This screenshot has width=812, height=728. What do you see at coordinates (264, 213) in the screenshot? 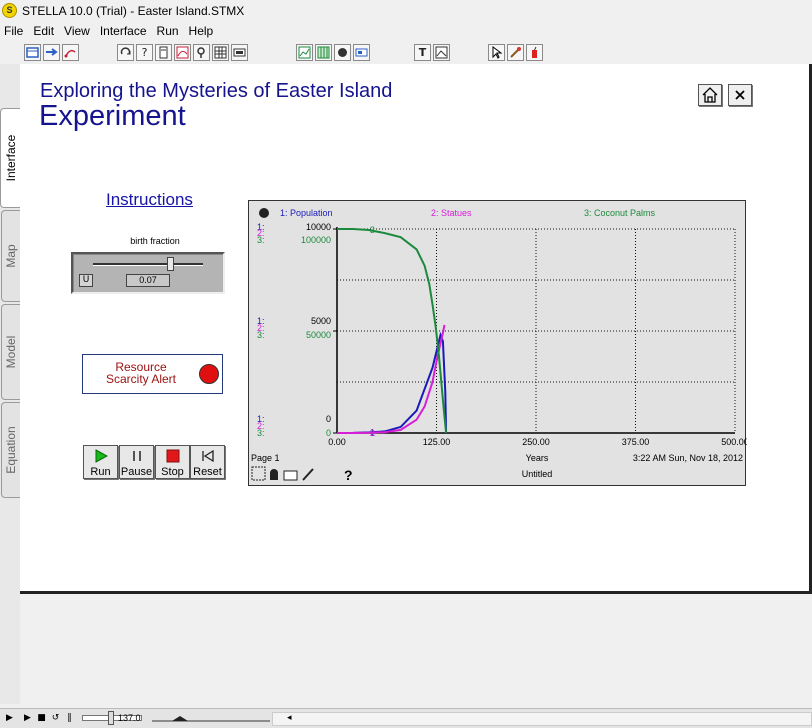
I see `graph-pin-icon` at bounding box center [264, 213].